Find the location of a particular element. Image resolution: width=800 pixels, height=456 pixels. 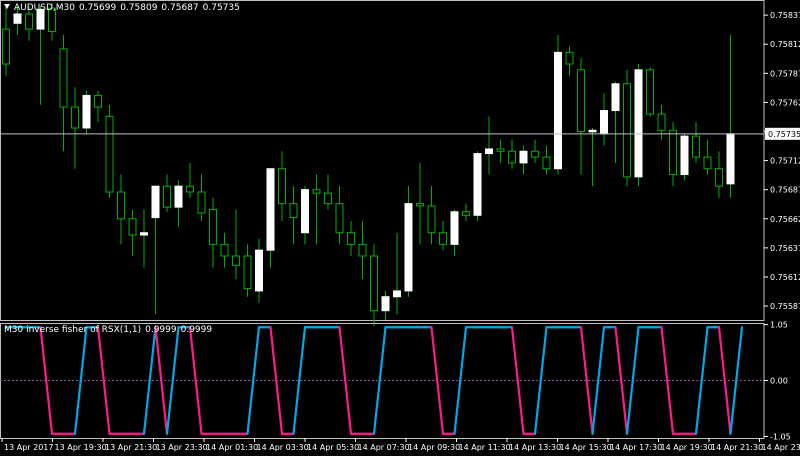

price-axis-label: 0.75812 is located at coordinates (785, 44).